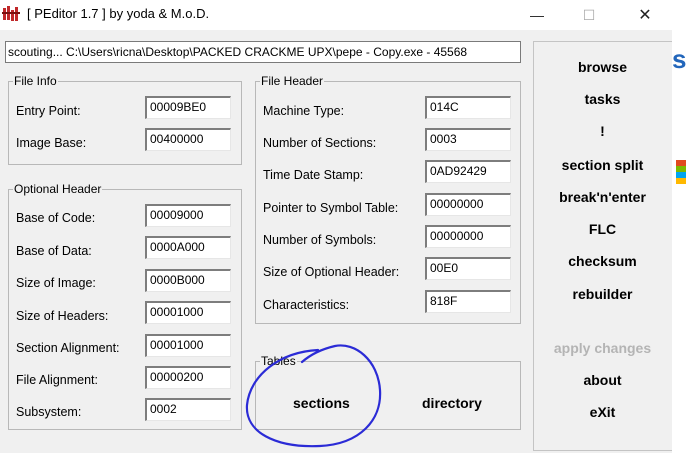 The height and width of the screenshot is (453, 686). What do you see at coordinates (679, 59) in the screenshot?
I see `background-letter: s` at bounding box center [679, 59].